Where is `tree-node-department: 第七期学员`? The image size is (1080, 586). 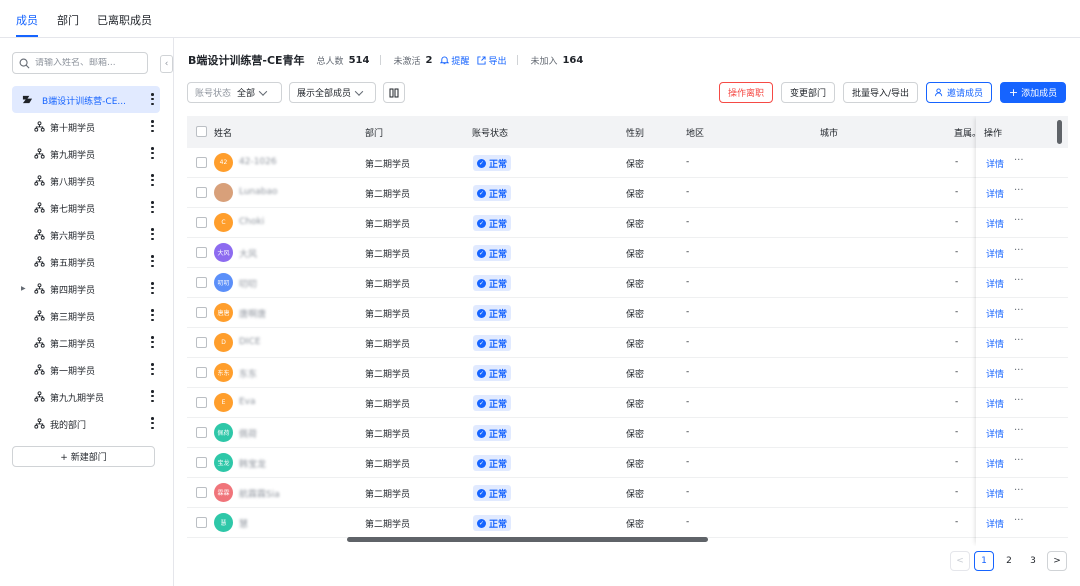 tree-node-department: 第七期学员 is located at coordinates (86, 207).